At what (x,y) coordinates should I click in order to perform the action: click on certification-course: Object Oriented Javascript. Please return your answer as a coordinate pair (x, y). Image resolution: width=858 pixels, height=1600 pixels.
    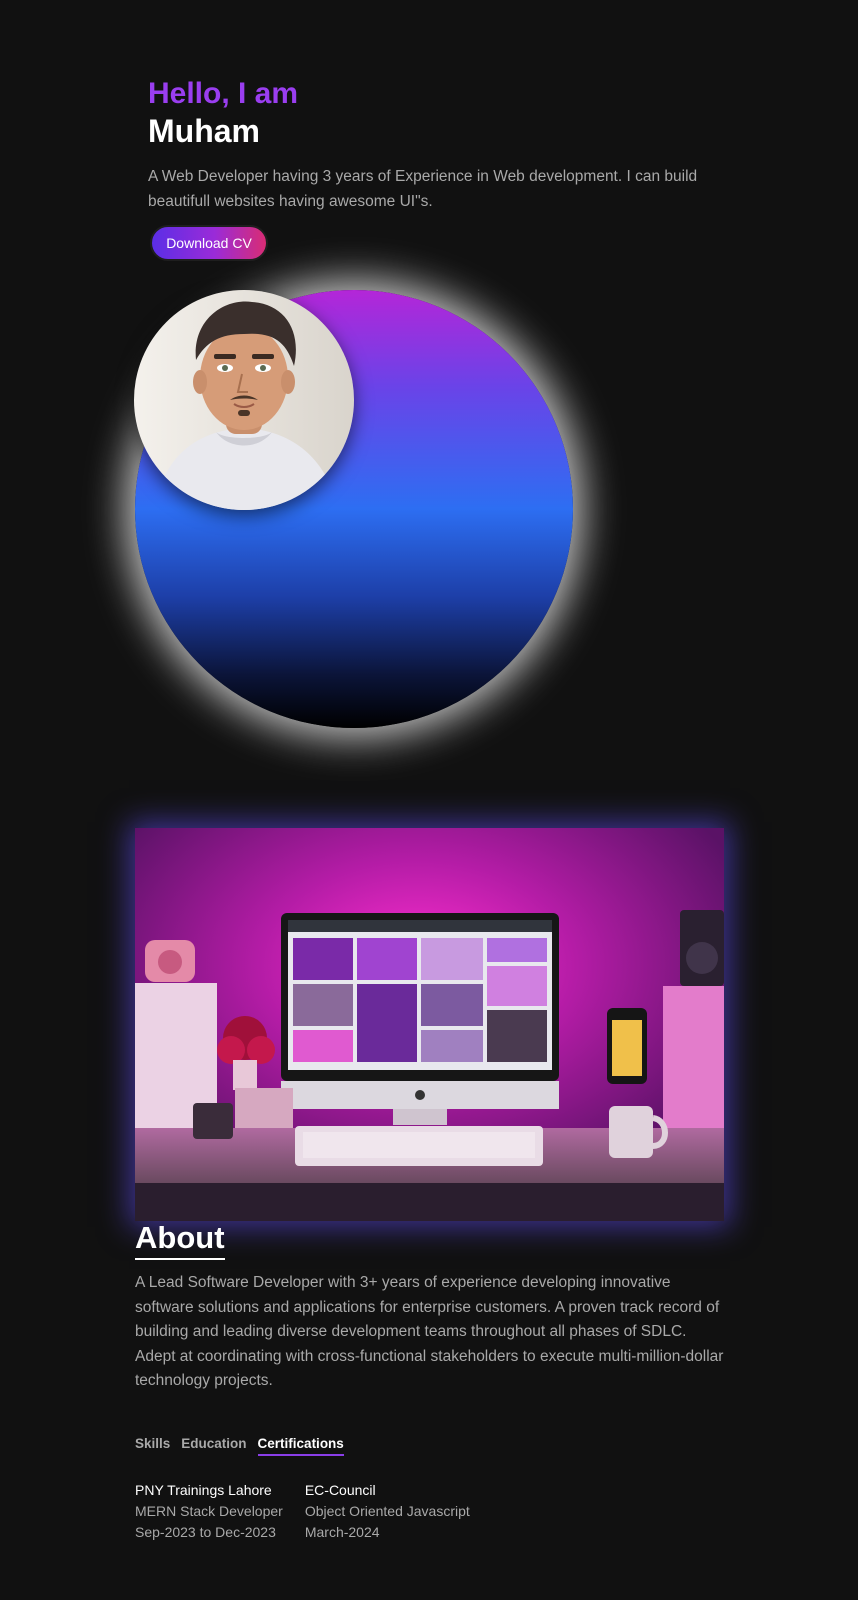
    Looking at the image, I should click on (387, 1511).